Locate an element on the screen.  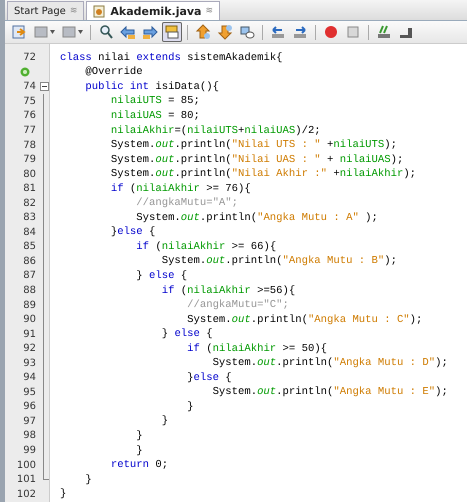
line-number: 74 is located at coordinates (29, 86).